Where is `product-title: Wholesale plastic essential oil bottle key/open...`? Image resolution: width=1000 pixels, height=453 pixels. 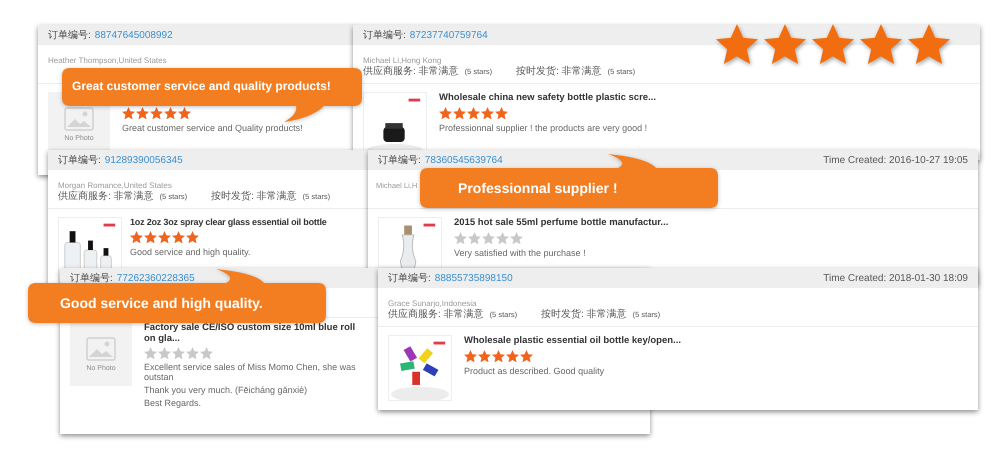
product-title: Wholesale plastic essential oil bottle key/open... is located at coordinates (572, 340).